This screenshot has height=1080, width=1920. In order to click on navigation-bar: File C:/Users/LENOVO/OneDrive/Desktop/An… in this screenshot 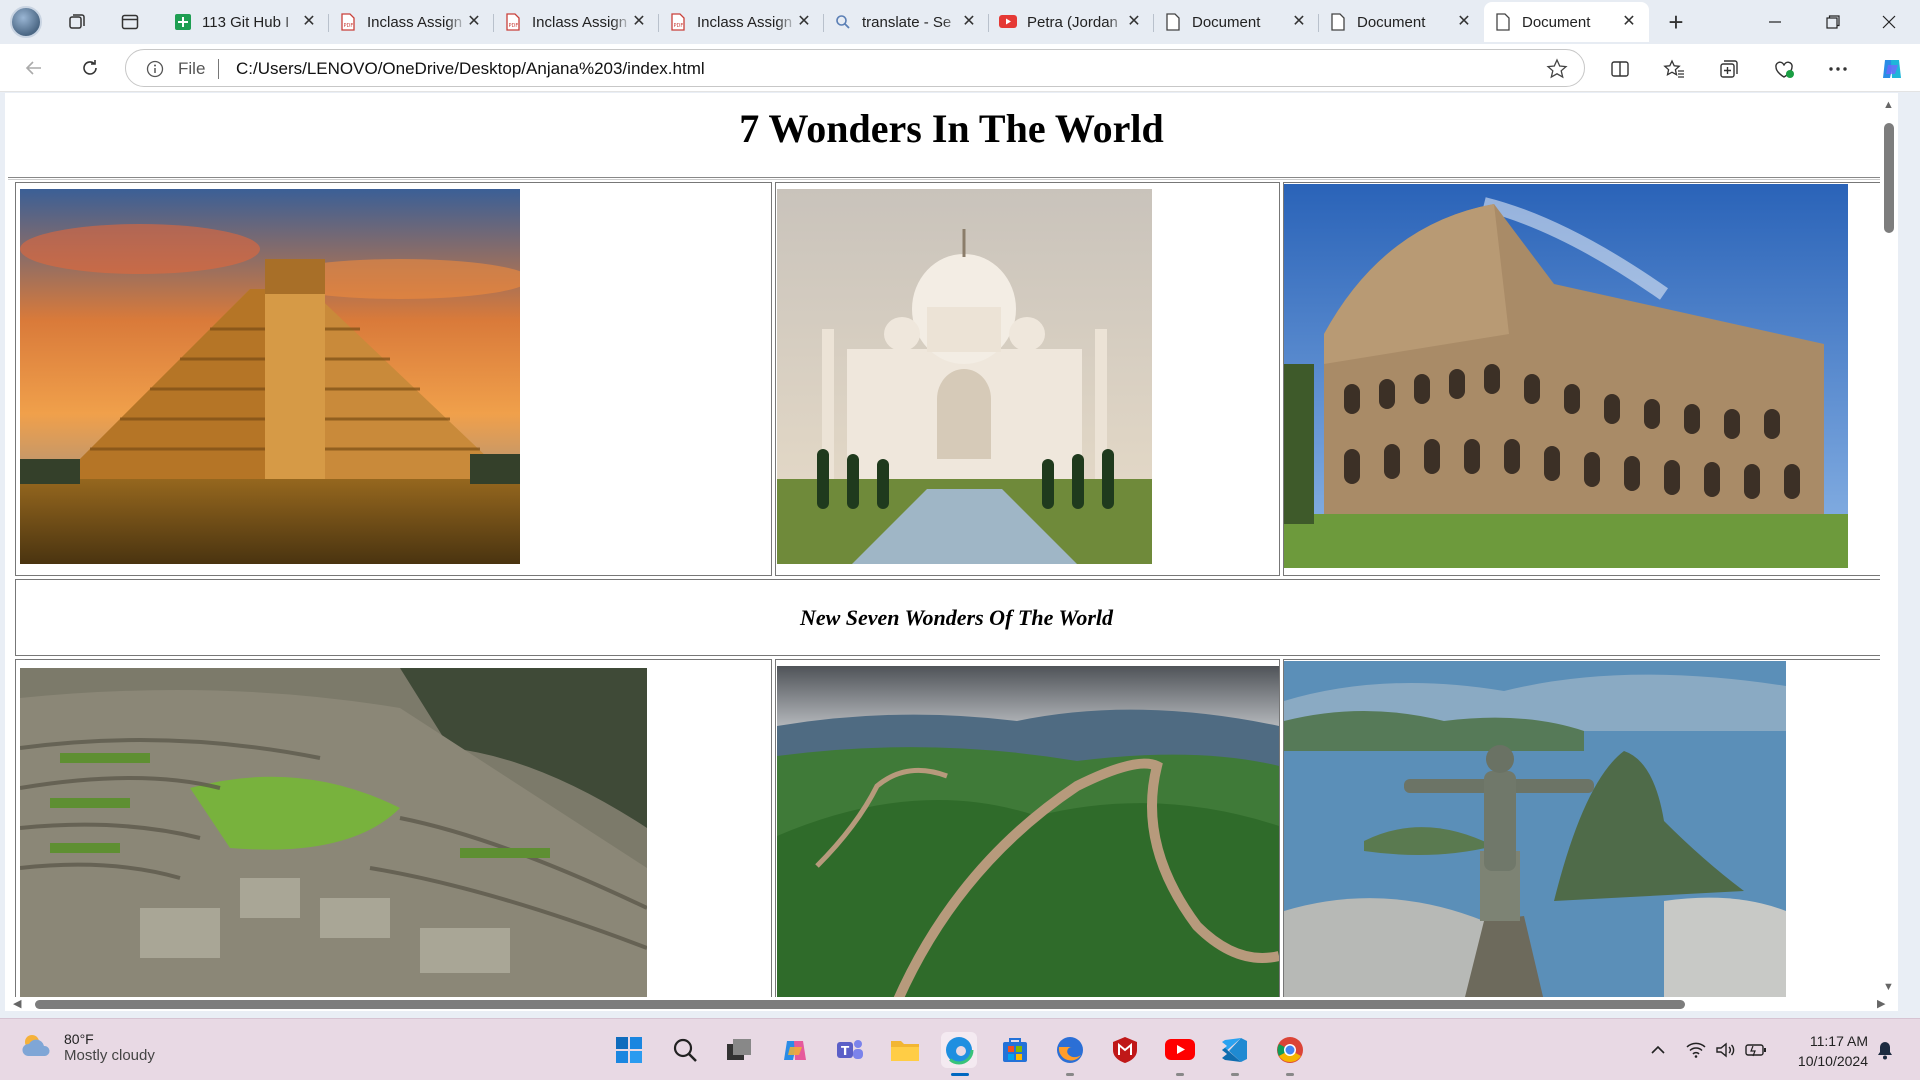, I will do `click(960, 68)`.